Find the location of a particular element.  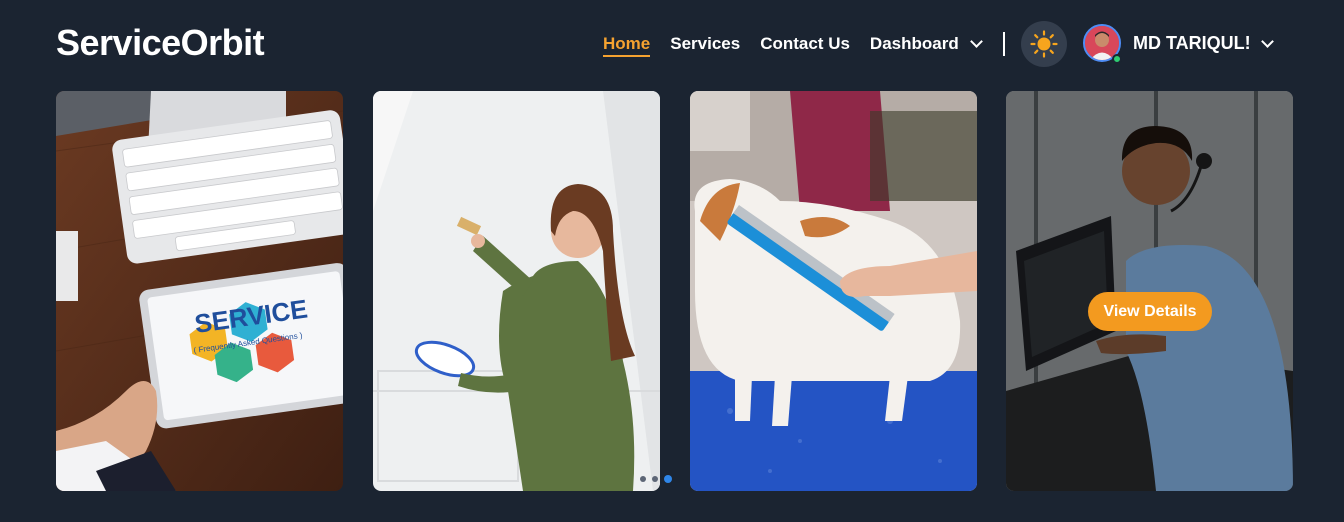

nav-divider is located at coordinates (1004, 44).